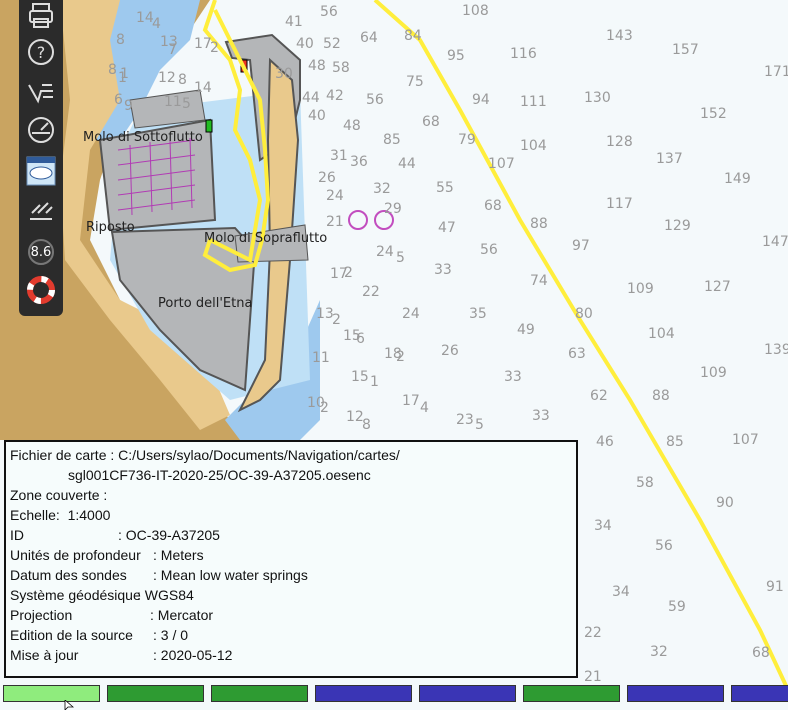 This screenshot has width=788, height=710. I want to click on info-label: Zone couverte :, so click(59, 495).